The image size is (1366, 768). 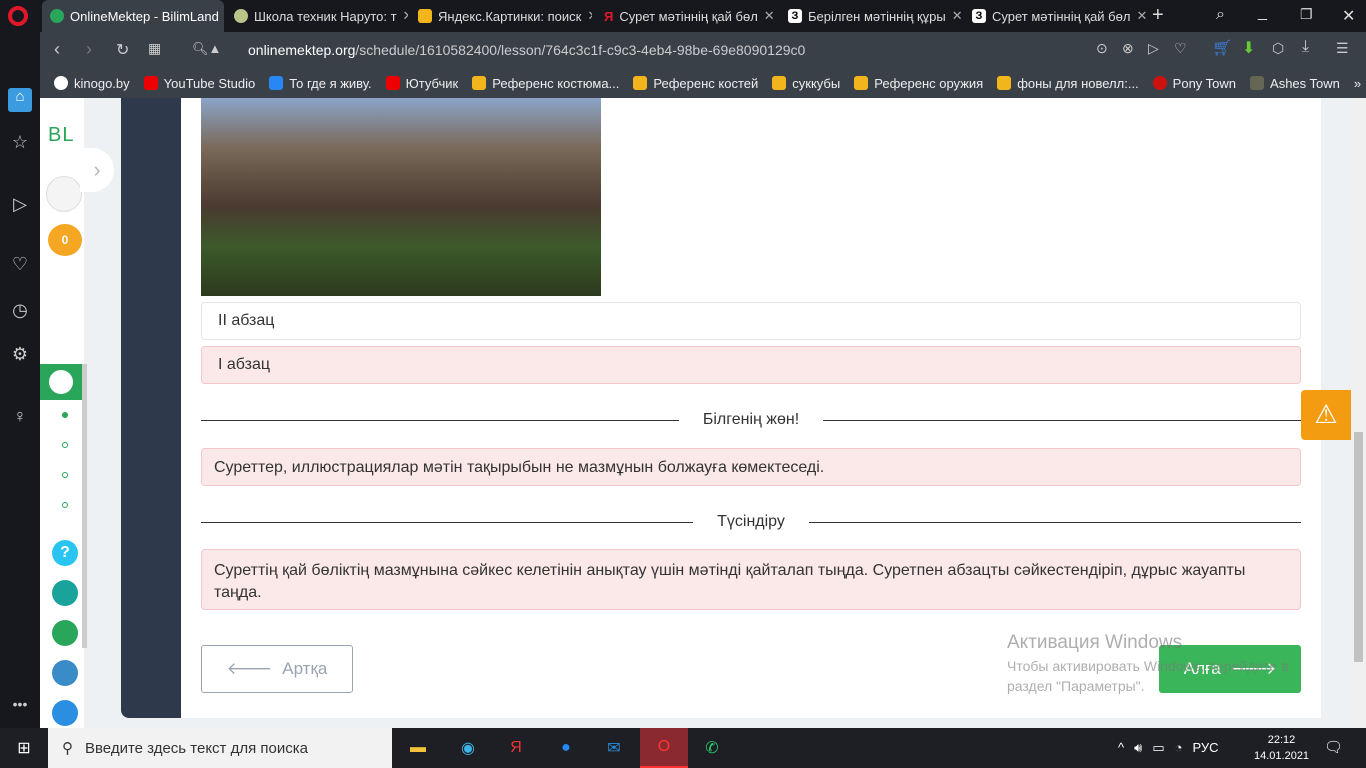 I want to click on back-label: Артқа, so click(x=305, y=668).